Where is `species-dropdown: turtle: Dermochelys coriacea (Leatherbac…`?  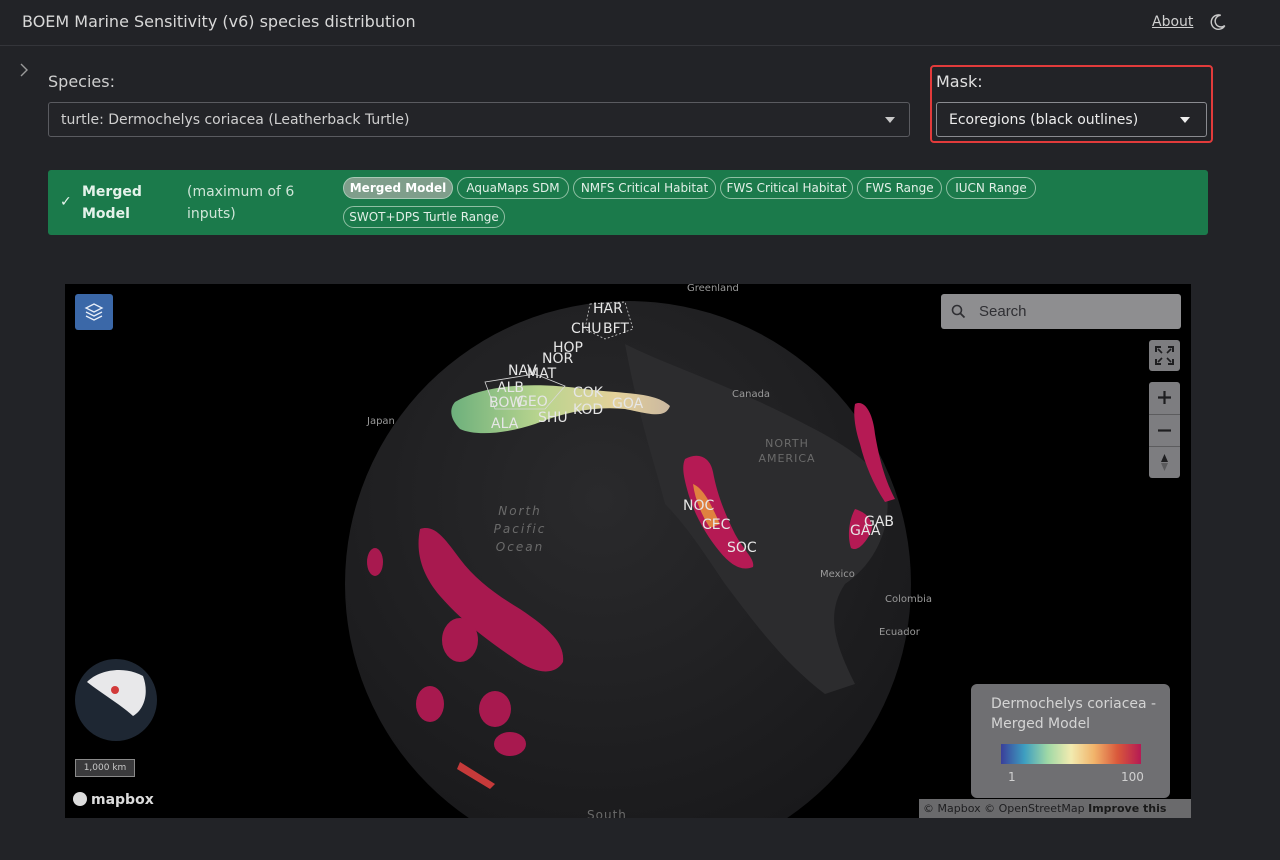 species-dropdown: turtle: Dermochelys coriacea (Leatherbac… is located at coordinates (479, 119).